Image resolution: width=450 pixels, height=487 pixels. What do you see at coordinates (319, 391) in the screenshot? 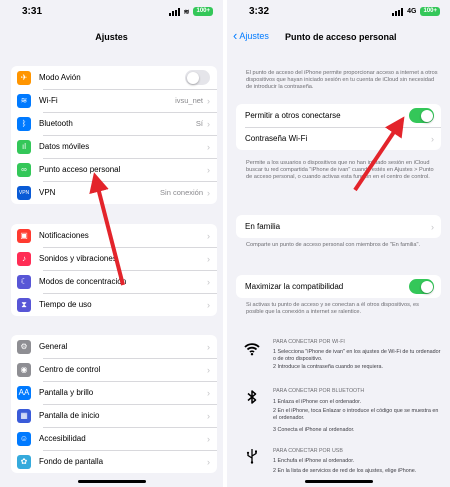
I see `bluetooth-section-header: PARA CONECTAR POR BLUETOOTH` at bounding box center [319, 391].